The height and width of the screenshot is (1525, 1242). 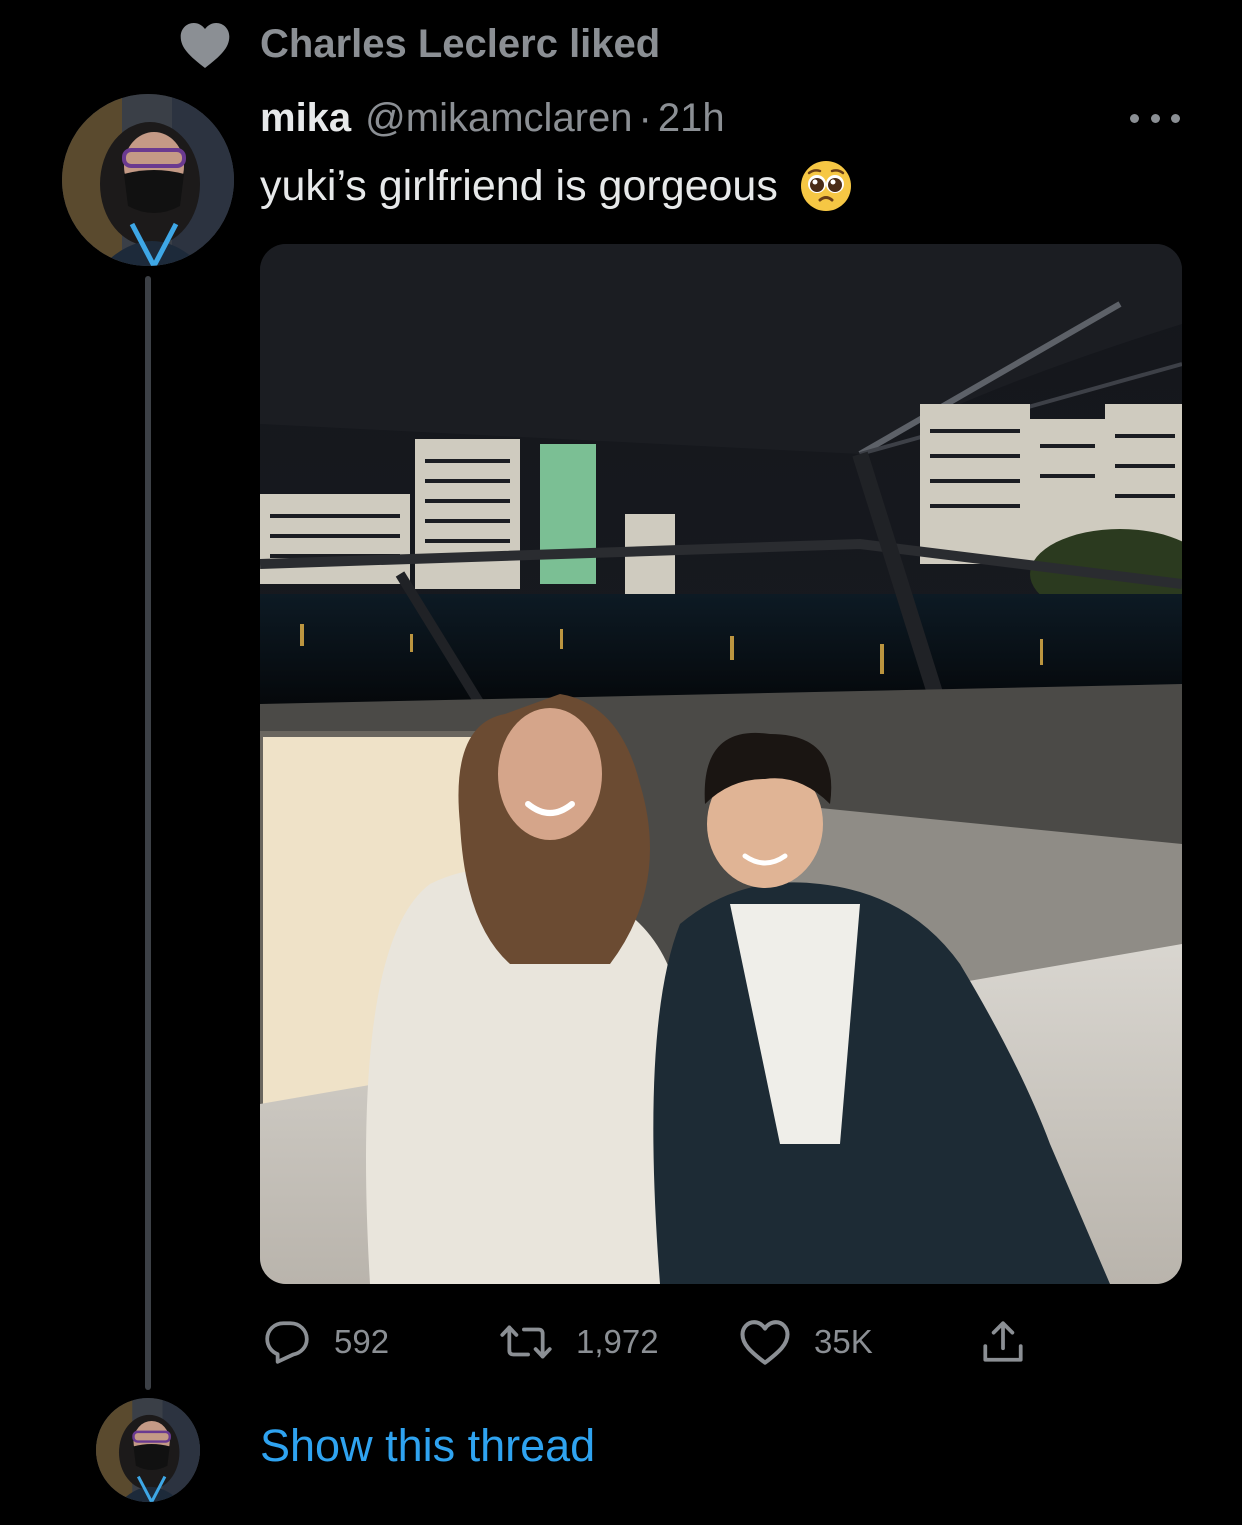 I want to click on tweet-action-bar: 592 1,972 35K, so click(x=662, y=1342).